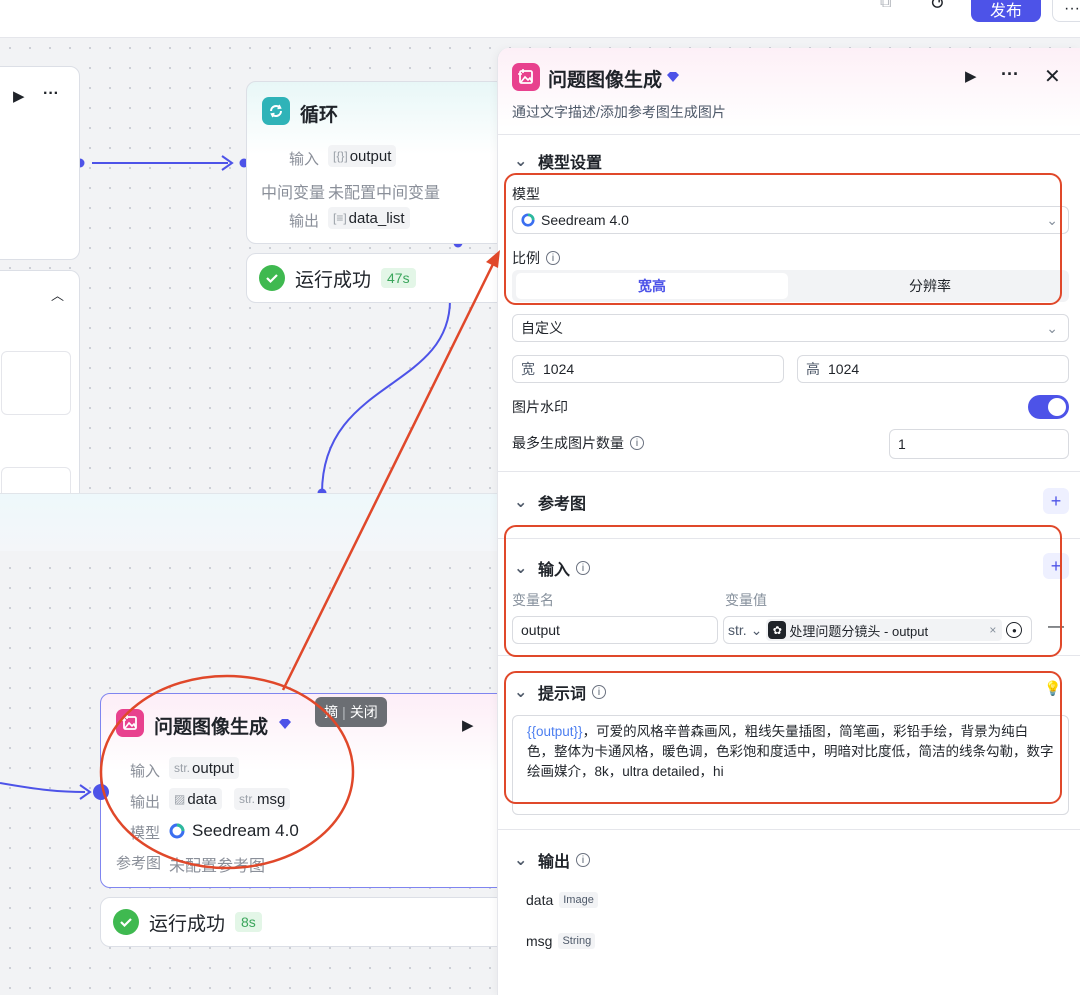 The height and width of the screenshot is (995, 1080). I want to click on annotation-arrow-line, so click(389, 474).